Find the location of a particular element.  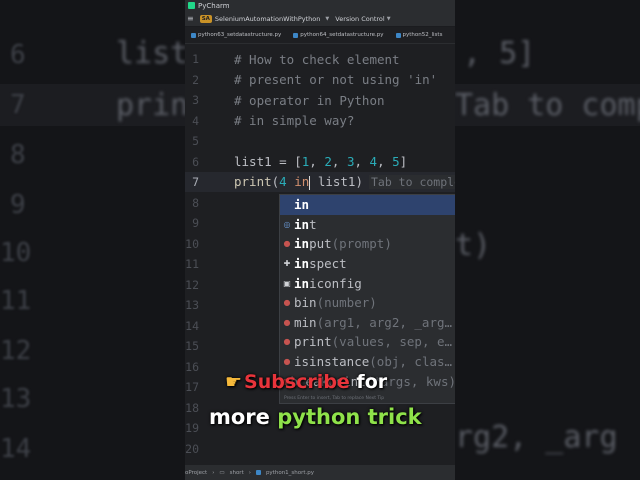

tab-file: python64_setdatastructure.py is located at coordinates (338, 35).